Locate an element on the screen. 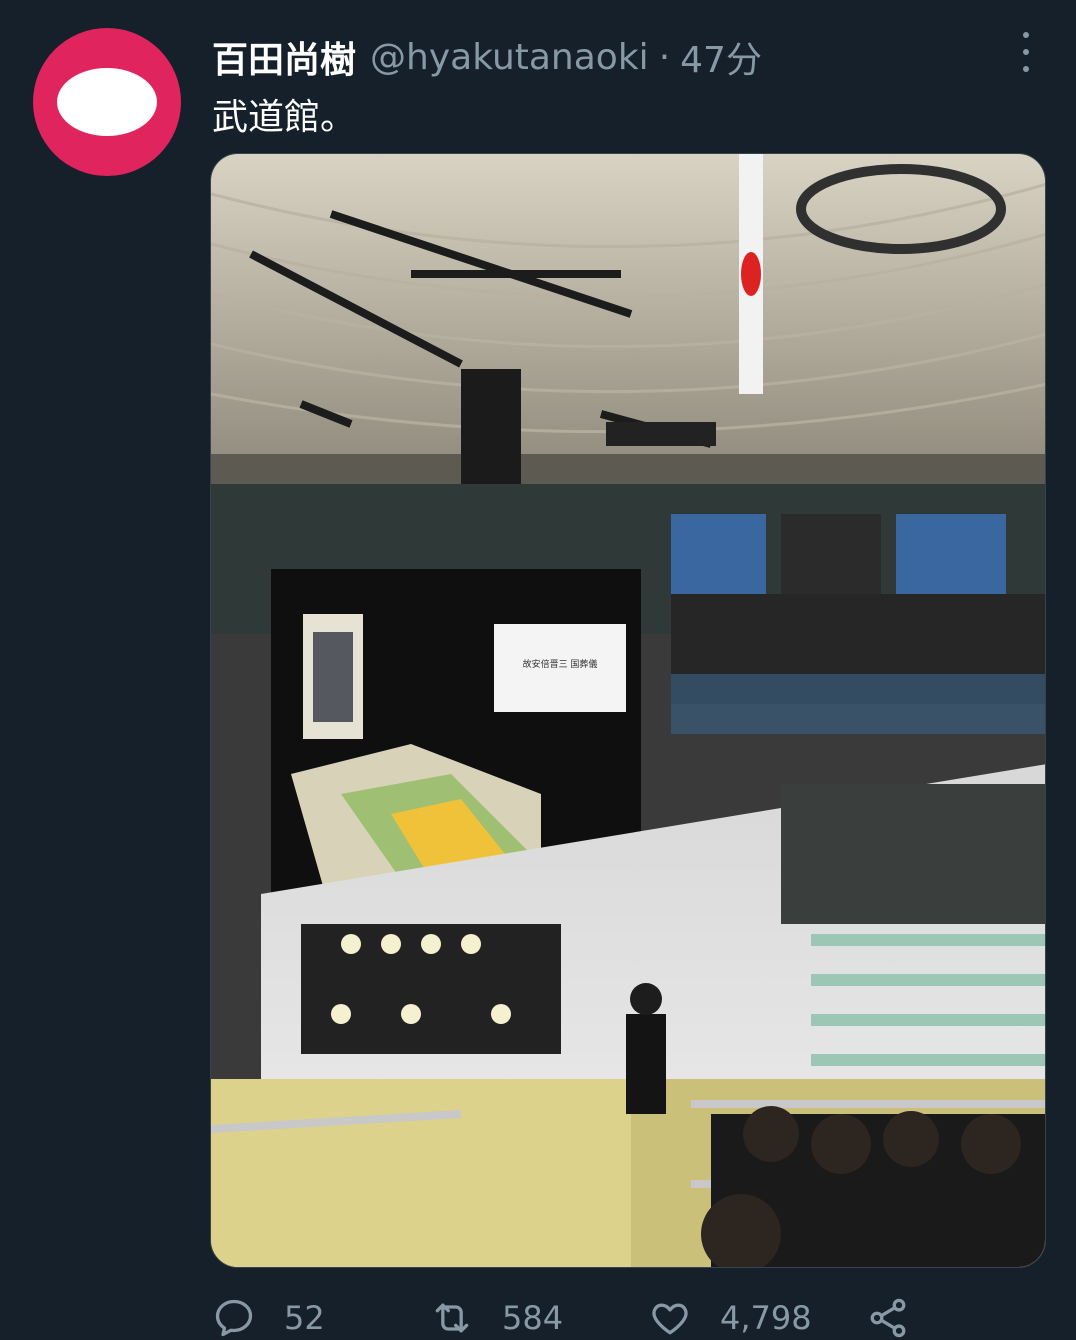 The height and width of the screenshot is (1340, 1076). author-name: 百田尚樹 is located at coordinates (284, 57).